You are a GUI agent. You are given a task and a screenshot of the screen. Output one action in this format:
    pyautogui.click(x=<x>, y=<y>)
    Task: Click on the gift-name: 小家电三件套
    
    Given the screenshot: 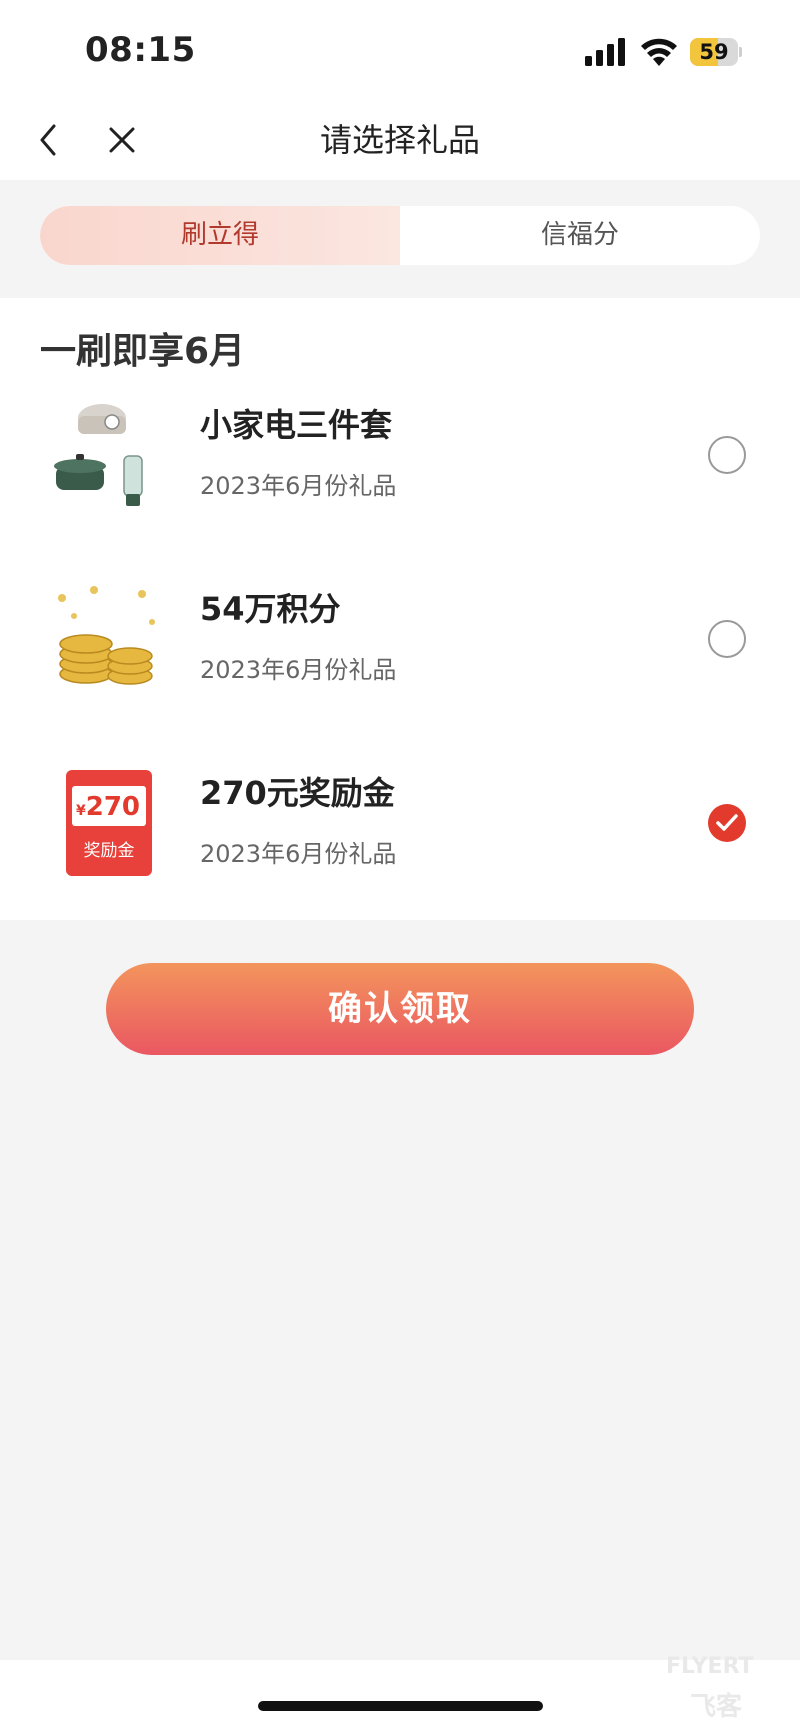 What is the action you would take?
    pyautogui.click(x=296, y=425)
    